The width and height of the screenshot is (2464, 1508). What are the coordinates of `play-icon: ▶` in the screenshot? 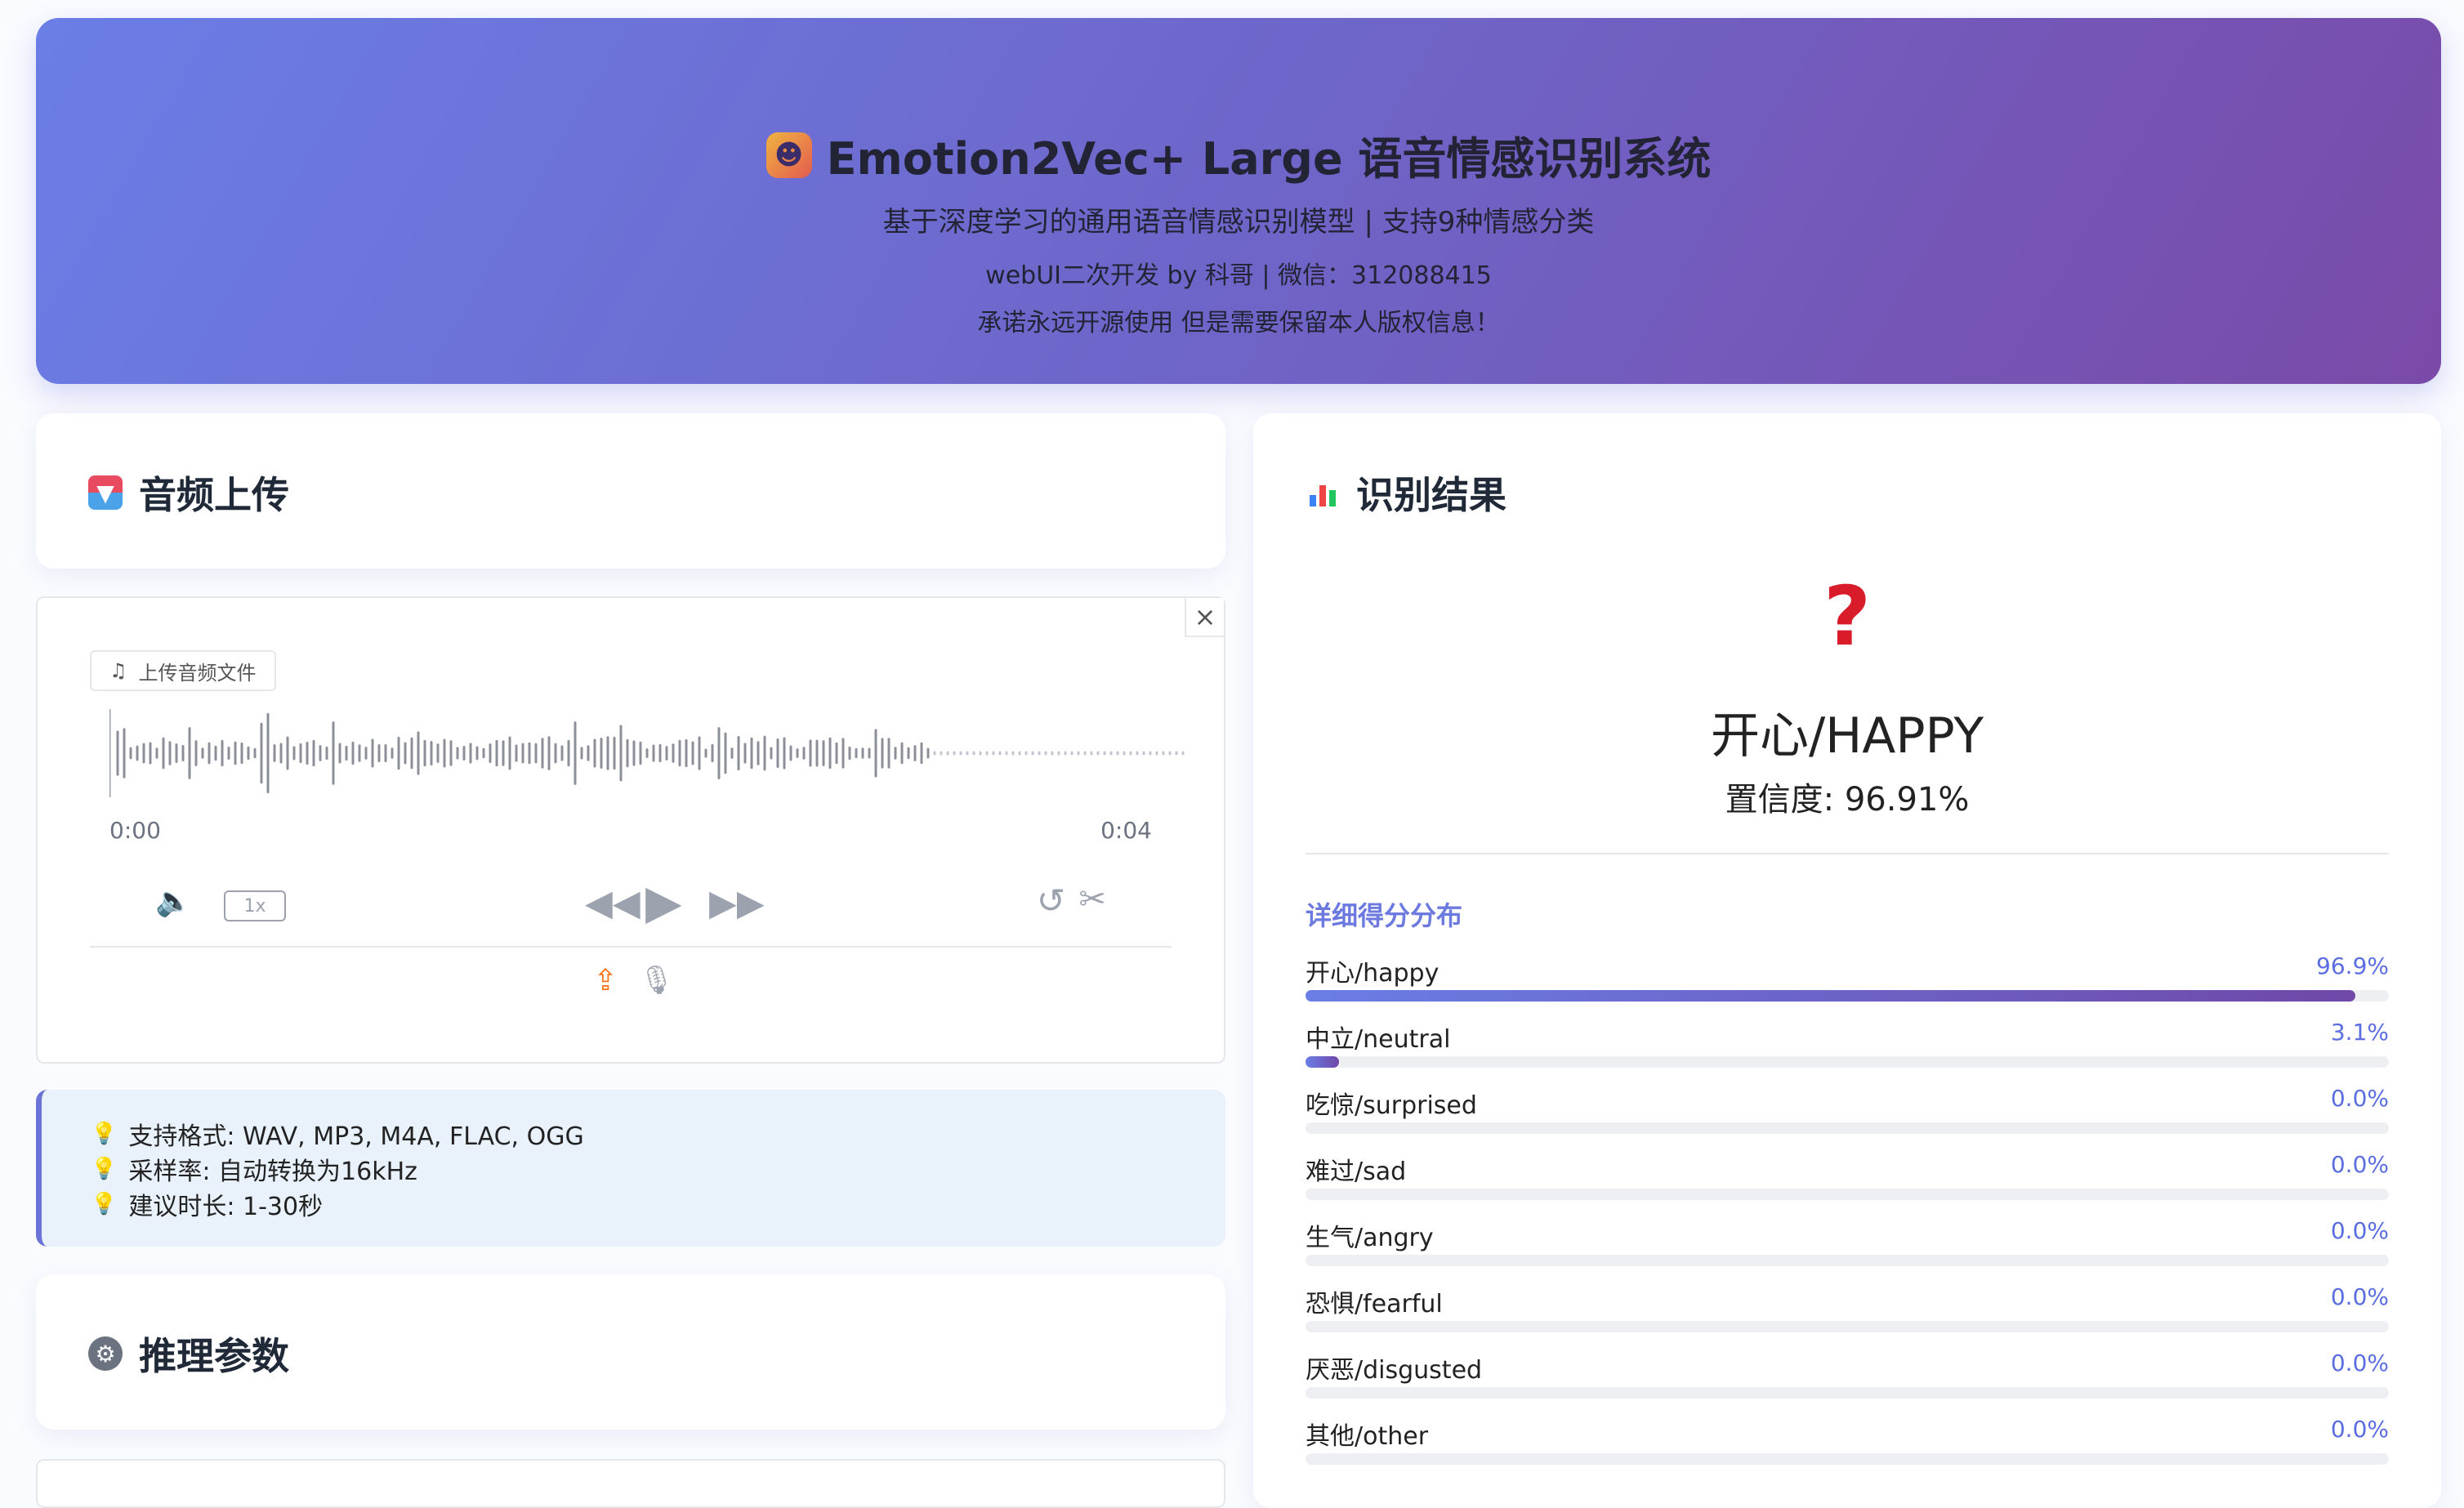 It's located at (663, 902).